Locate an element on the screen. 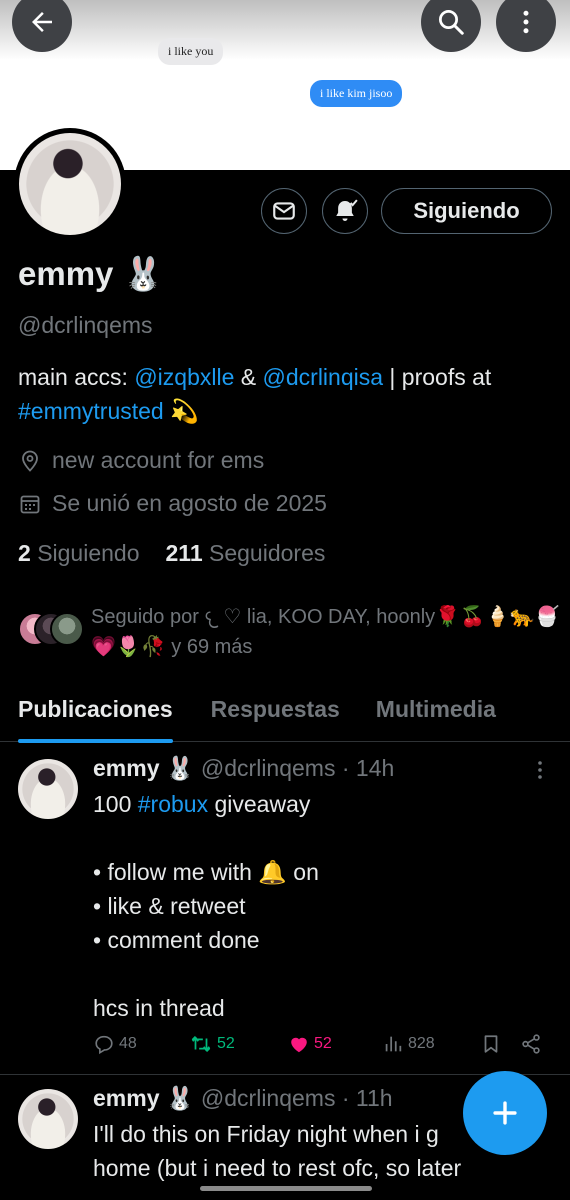  views-icon is located at coordinates (393, 1044).